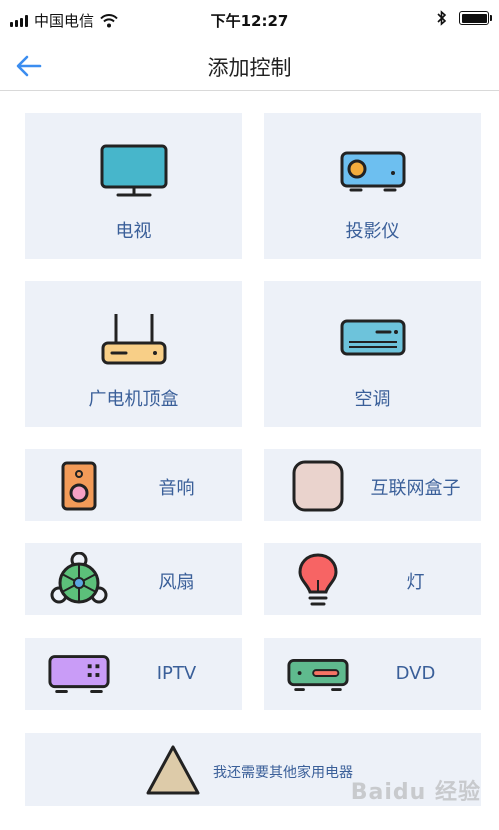  I want to click on nav-bar: 添加控制, so click(249, 65).